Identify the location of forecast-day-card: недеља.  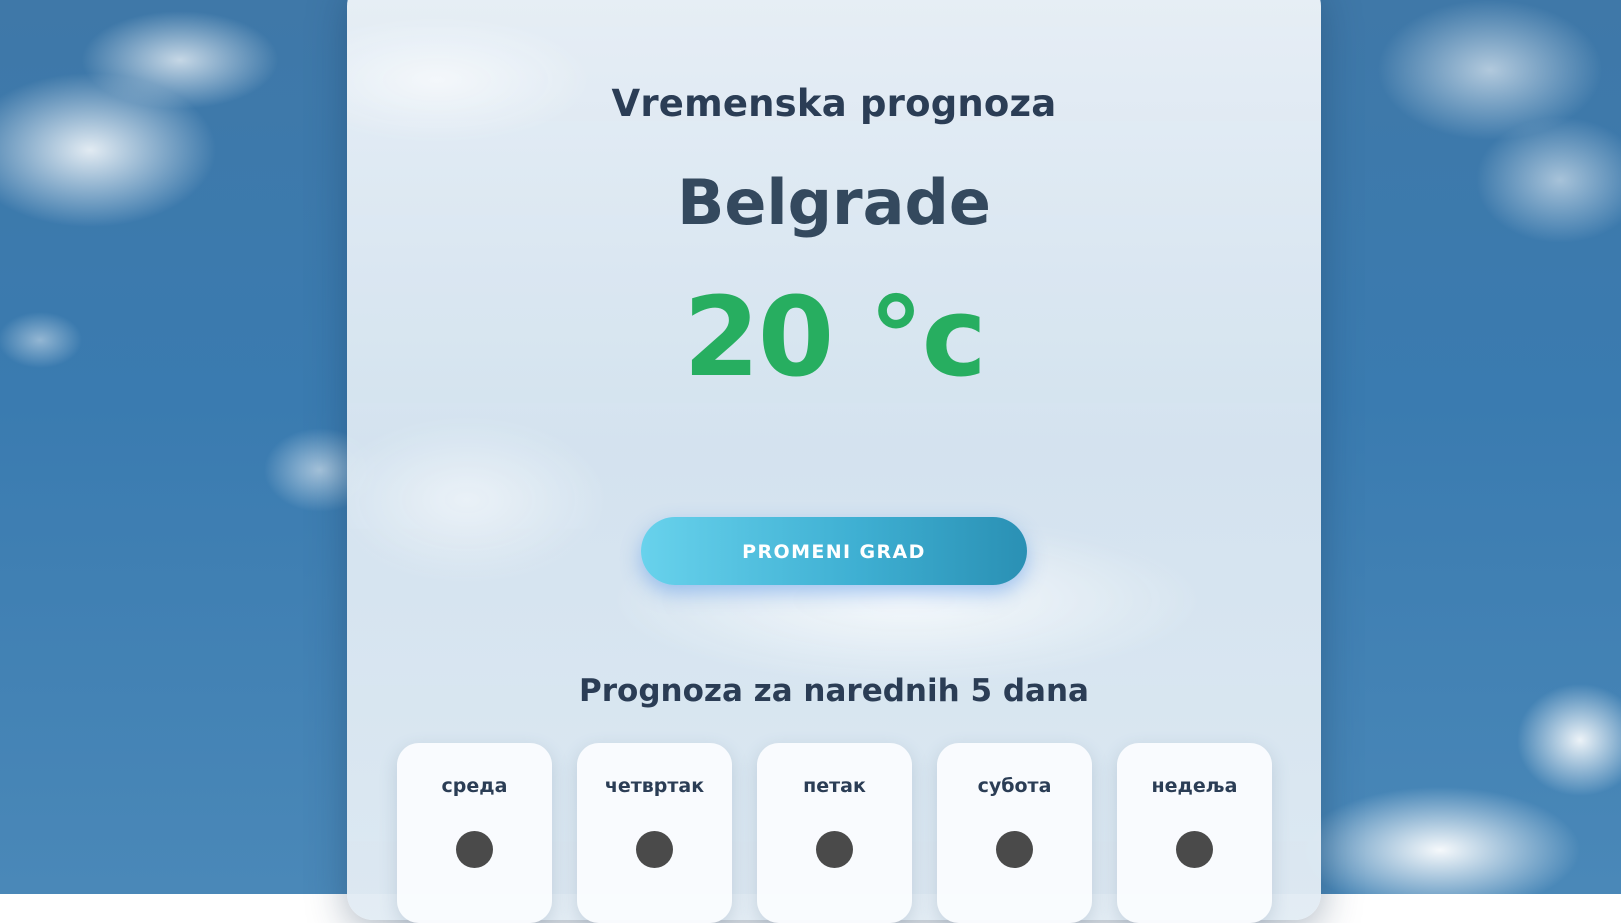
(1194, 833).